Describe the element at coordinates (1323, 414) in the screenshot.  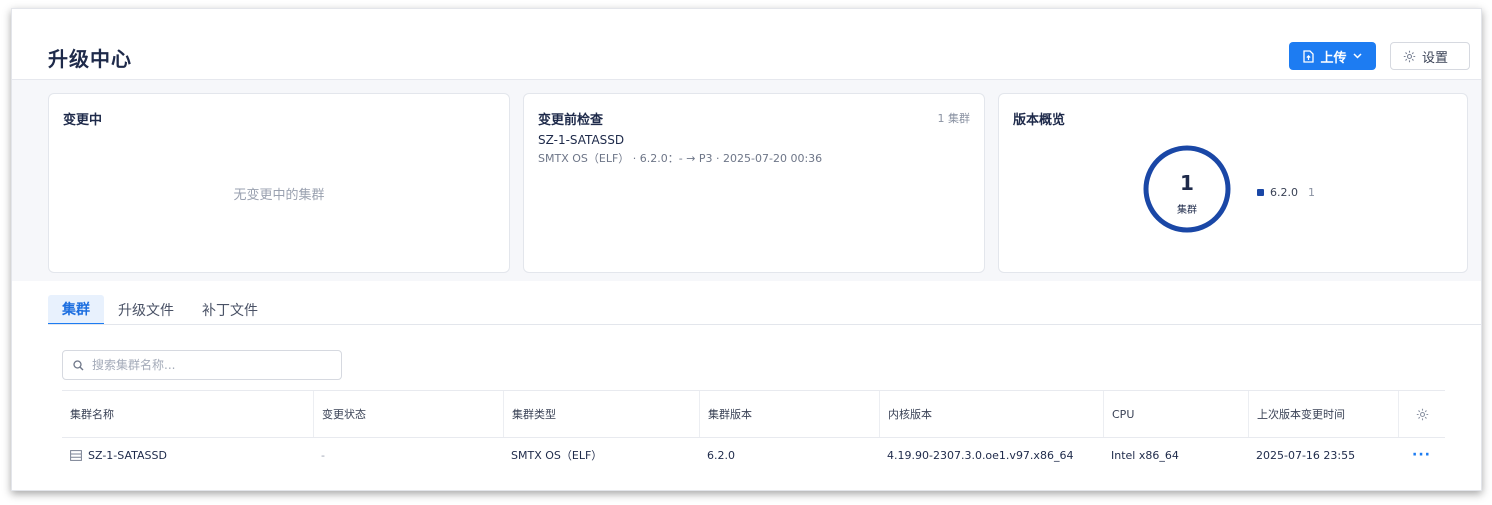
I see `col-last-change-time: 上次版本变更时间` at that location.